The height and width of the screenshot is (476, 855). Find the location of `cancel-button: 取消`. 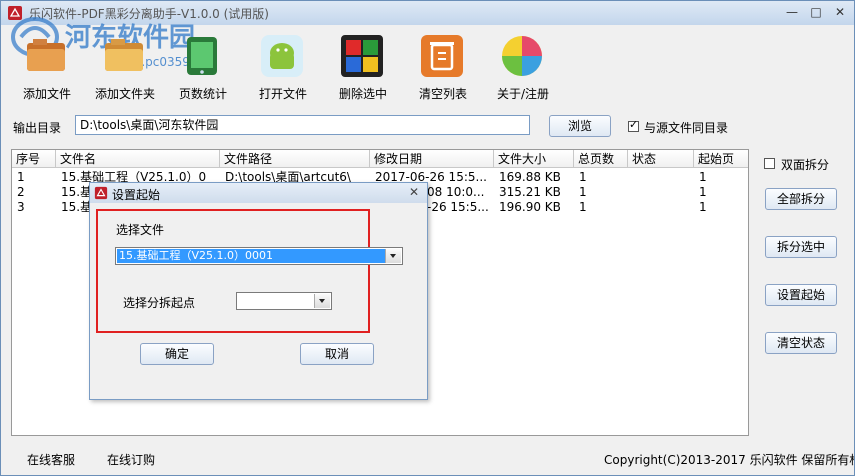

cancel-button: 取消 is located at coordinates (337, 354).